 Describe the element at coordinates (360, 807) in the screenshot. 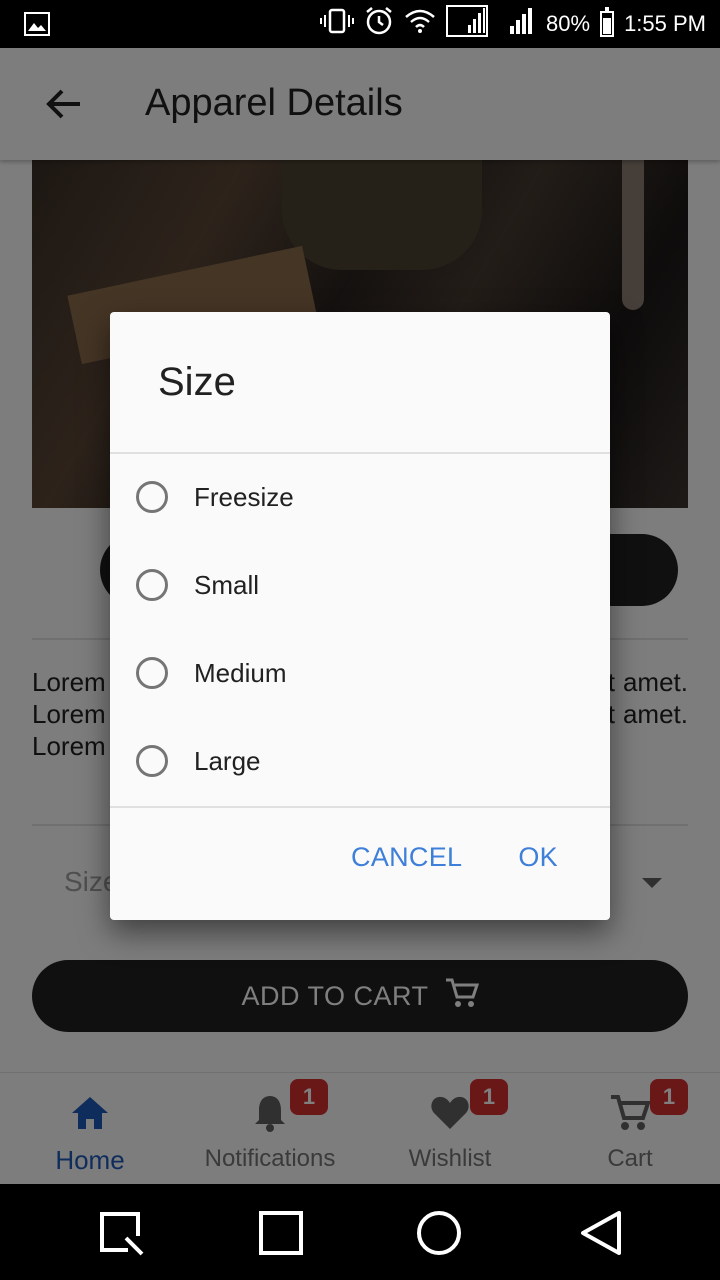

I see `dialog-divider` at that location.